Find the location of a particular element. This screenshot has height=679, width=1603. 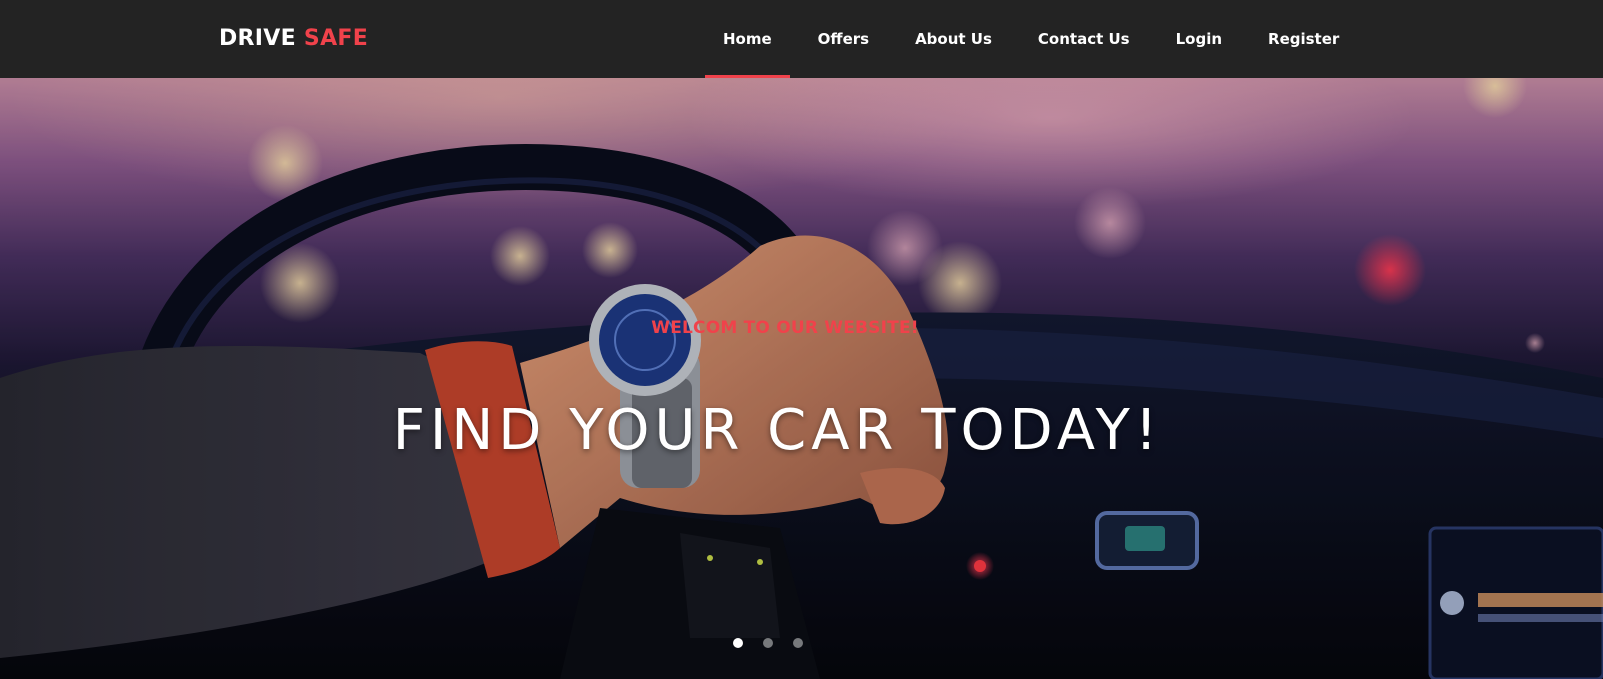

nav-item-contact-us: Contact Us is located at coordinates (1084, 39).